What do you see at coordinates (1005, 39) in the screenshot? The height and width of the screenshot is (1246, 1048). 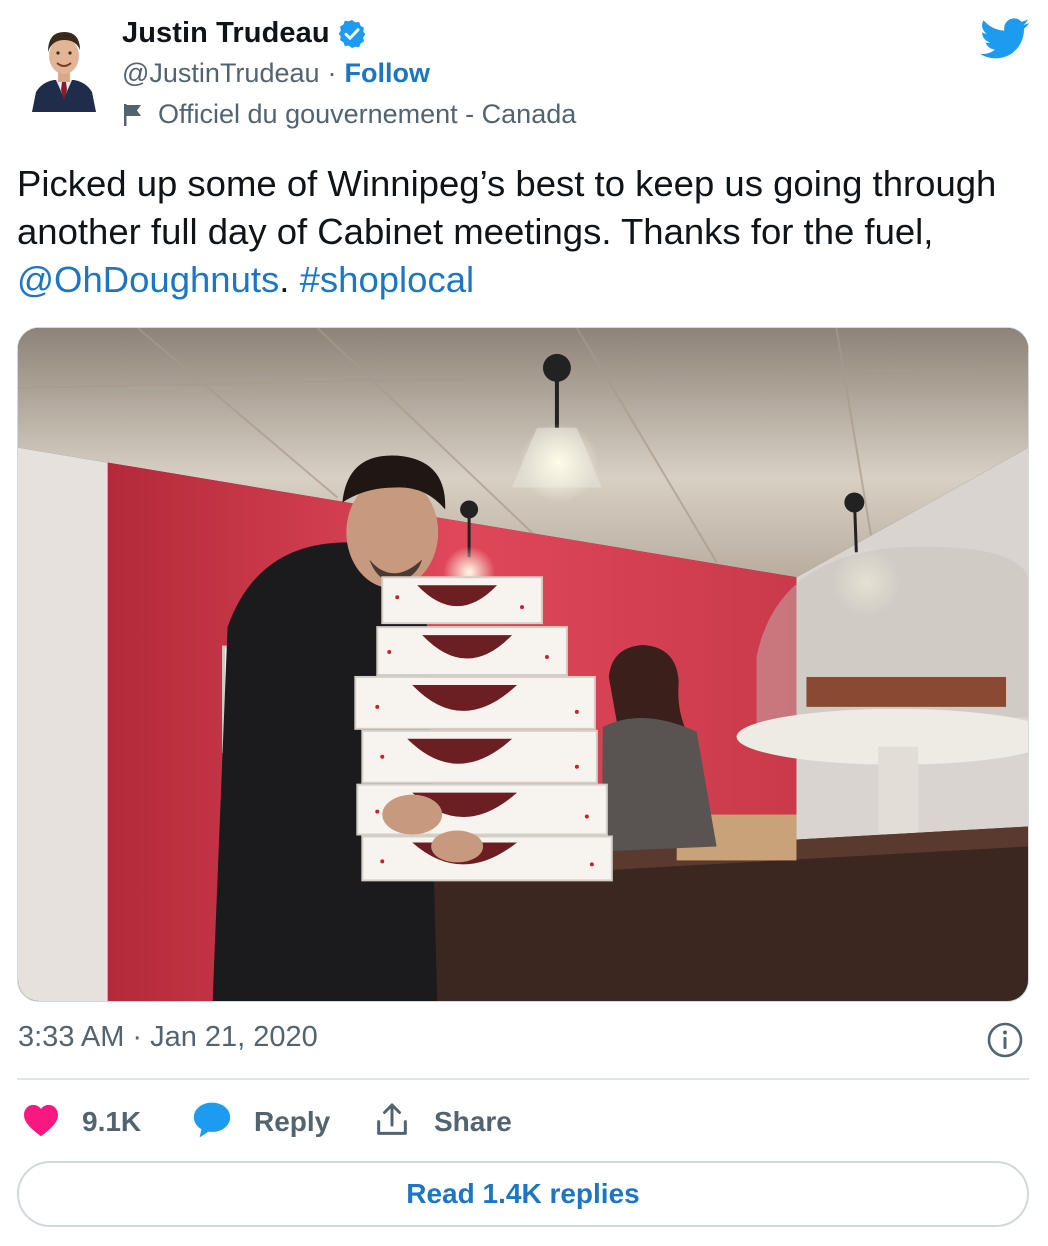 I see `twitter-logo-icon` at bounding box center [1005, 39].